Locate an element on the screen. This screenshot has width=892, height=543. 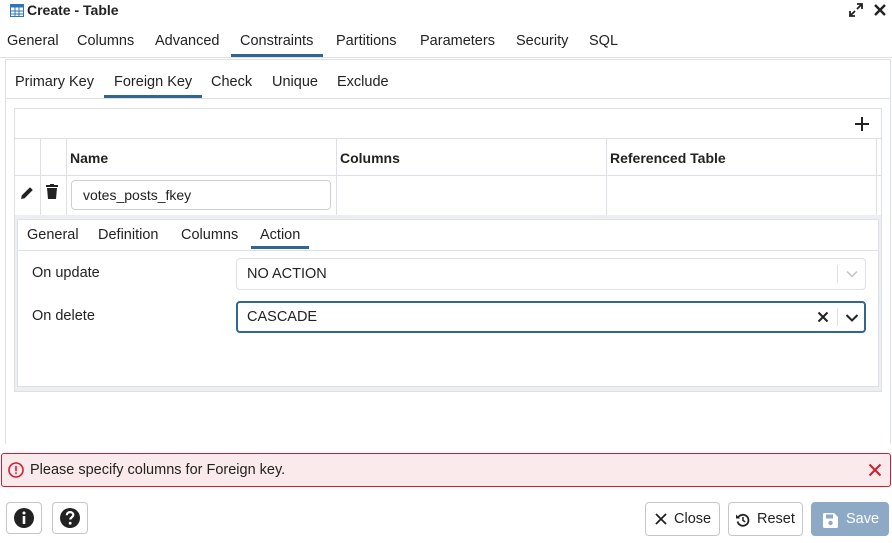
subtab-exclude: Exclude is located at coordinates (363, 84).